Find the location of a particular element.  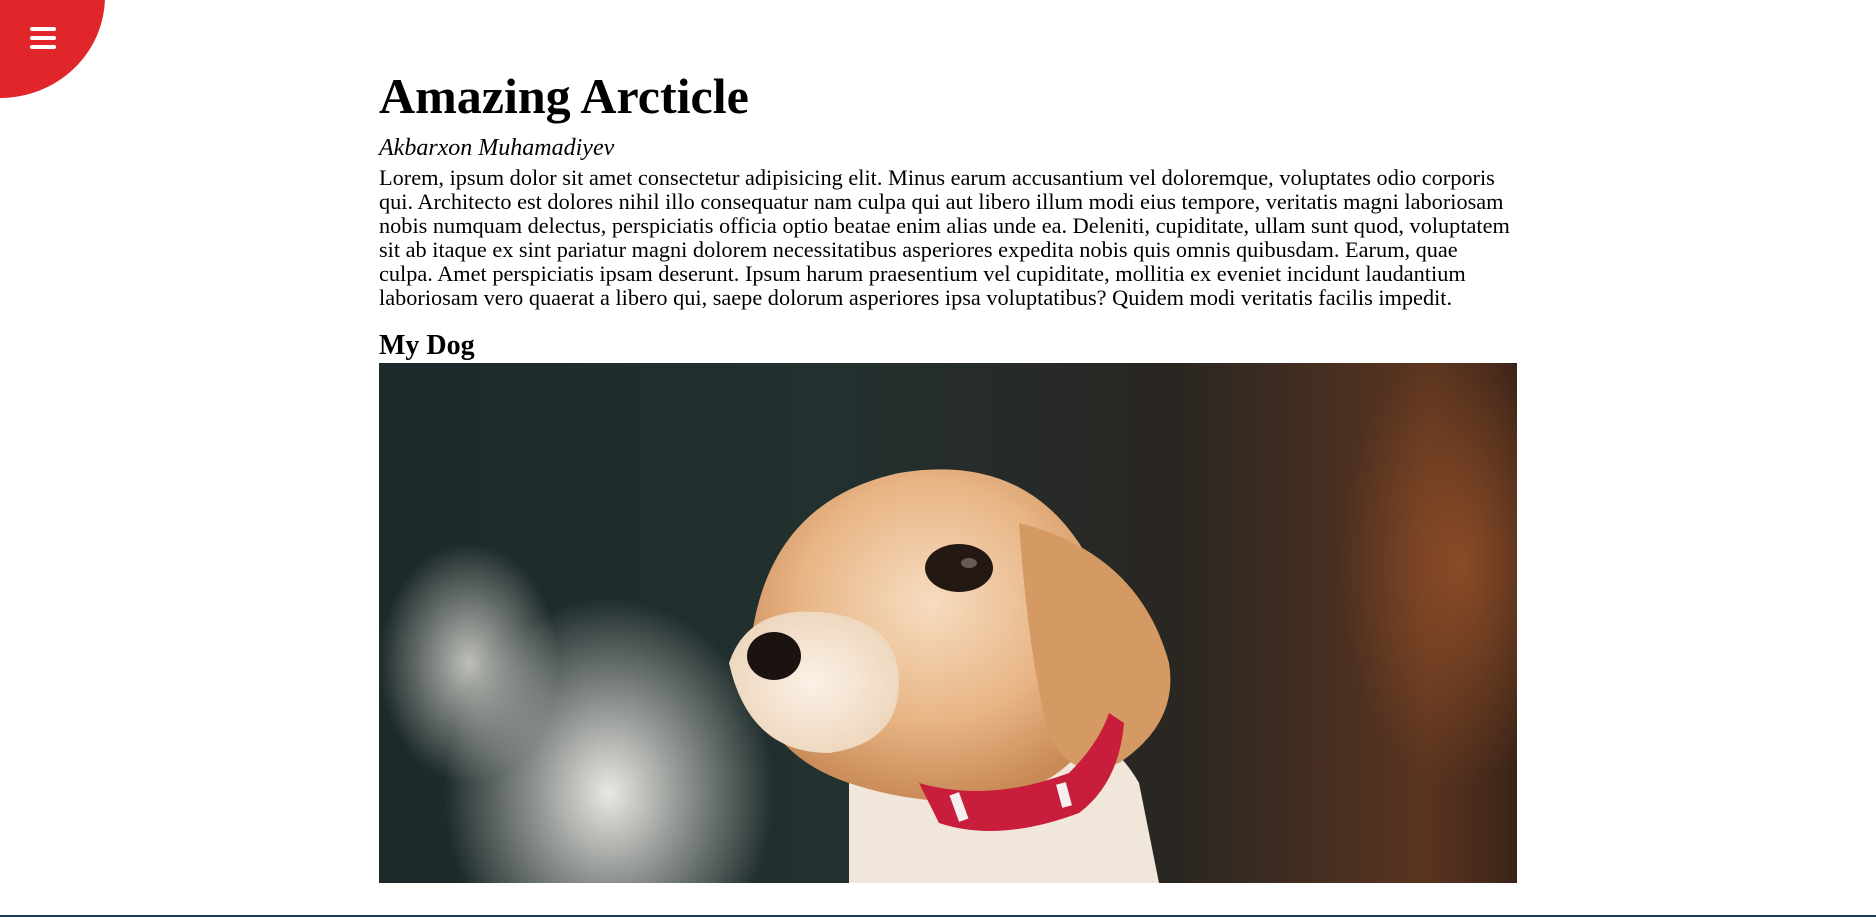

hamburger-menu-icon is located at coordinates (43, 39).